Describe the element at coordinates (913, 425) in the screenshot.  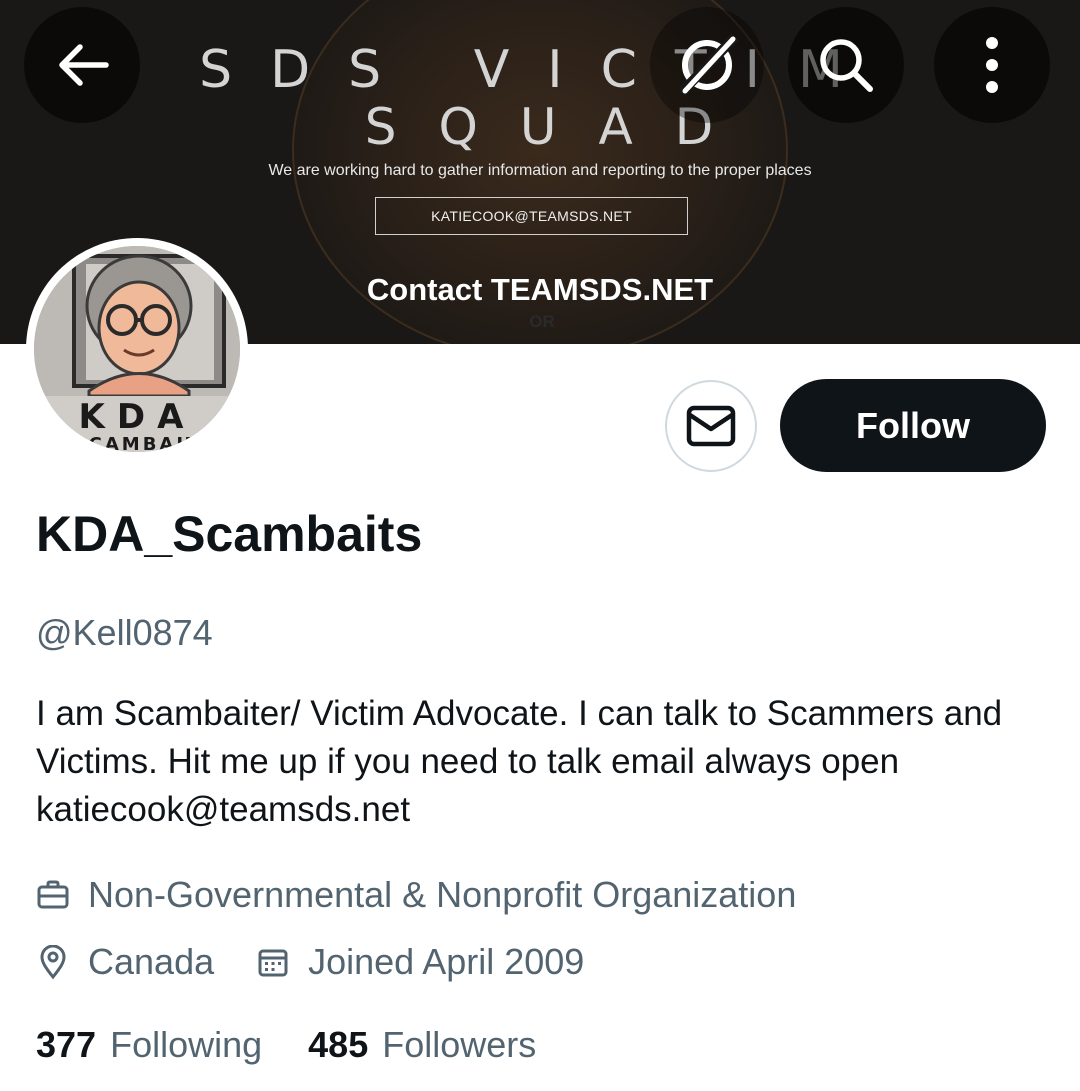
I see `follow-button: Follow` at that location.